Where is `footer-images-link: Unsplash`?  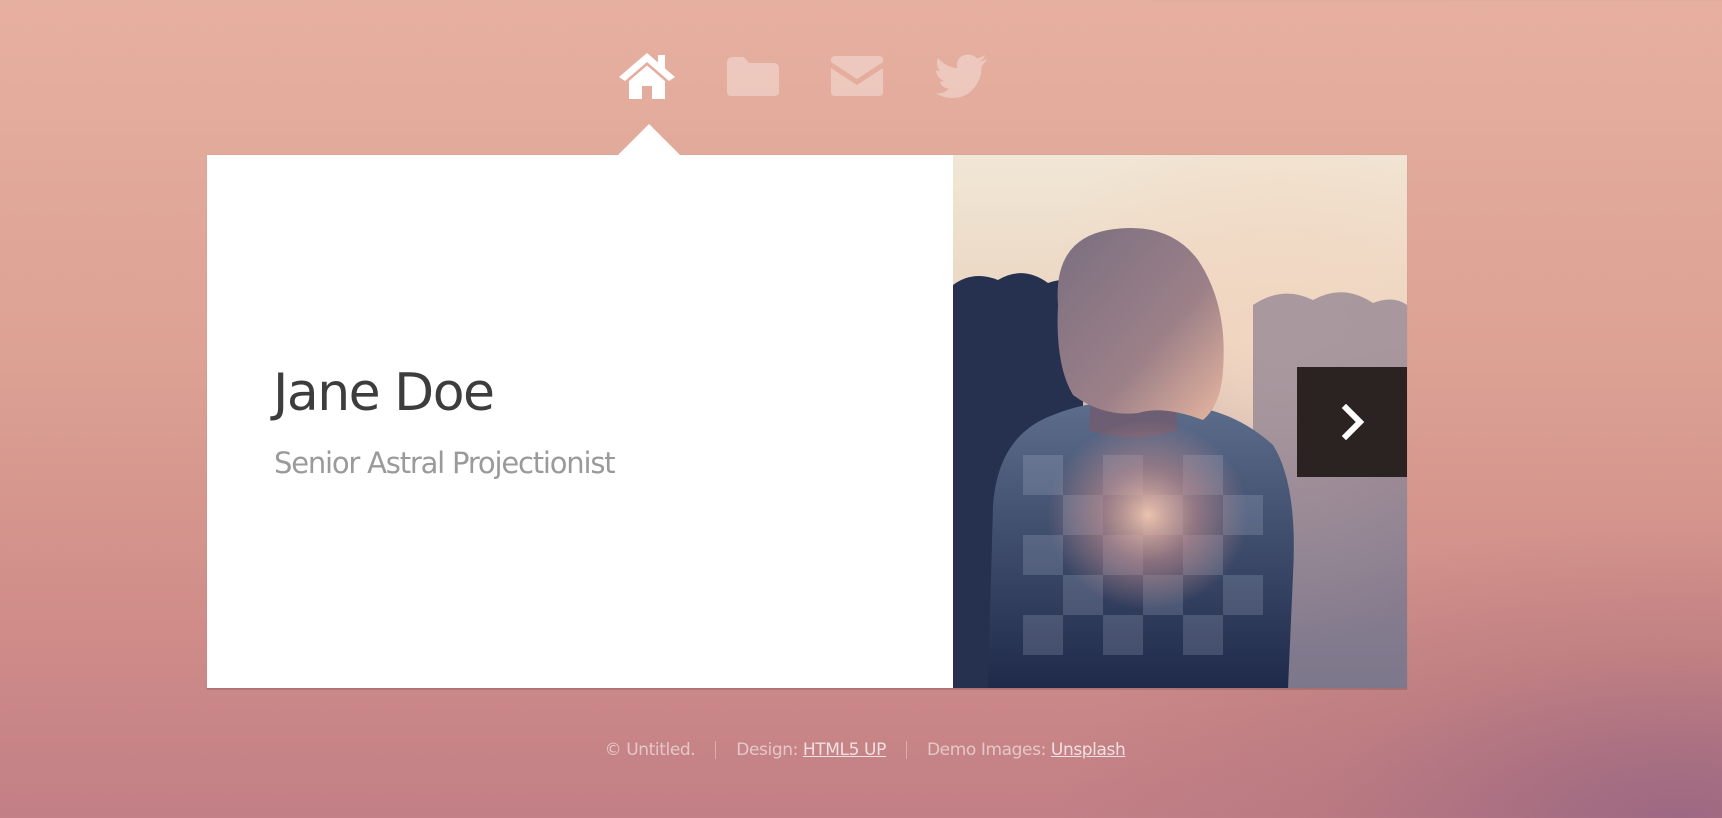 footer-images-link: Unsplash is located at coordinates (1088, 750).